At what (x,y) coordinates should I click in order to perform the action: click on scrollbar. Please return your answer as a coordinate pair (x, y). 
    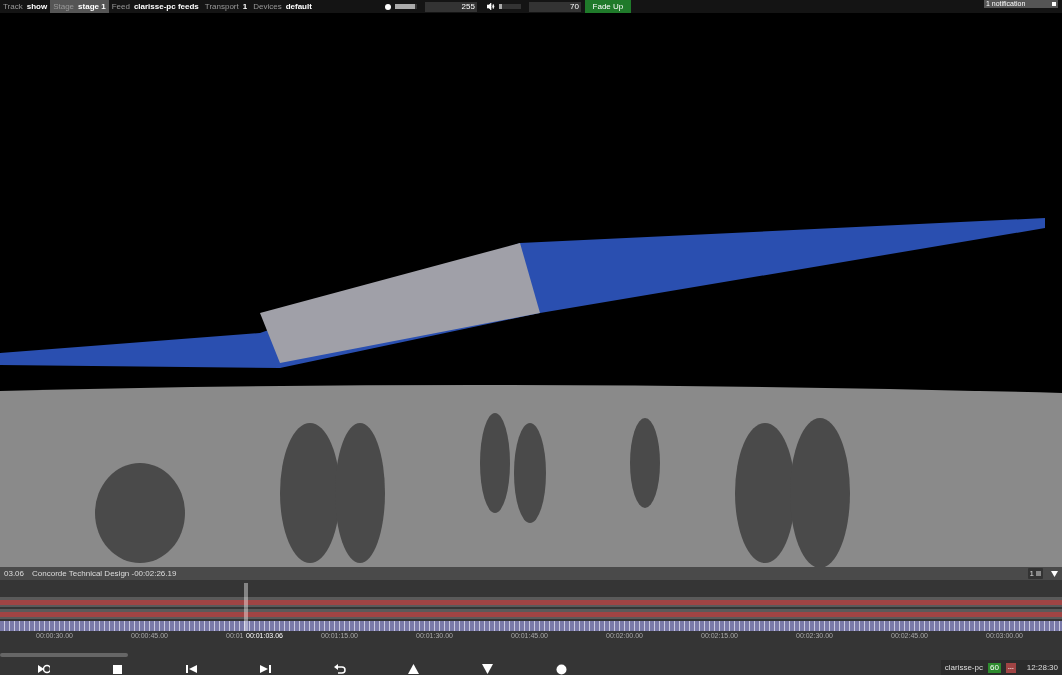
    Looking at the image, I should click on (64, 655).